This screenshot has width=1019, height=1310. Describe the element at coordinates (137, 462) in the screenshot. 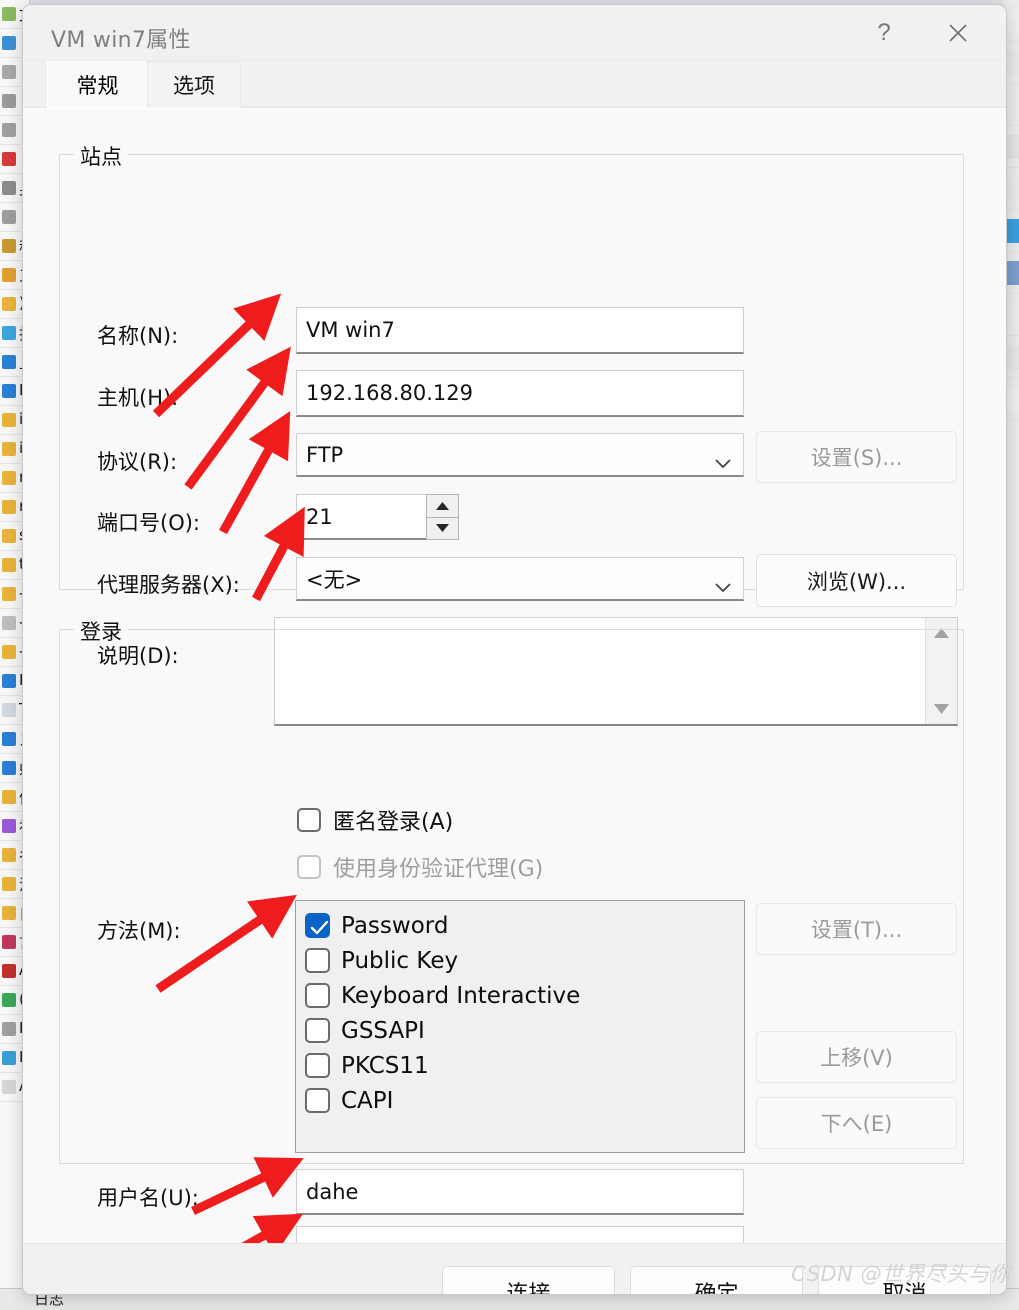

I see `protocol-label: 协议(R):` at that location.